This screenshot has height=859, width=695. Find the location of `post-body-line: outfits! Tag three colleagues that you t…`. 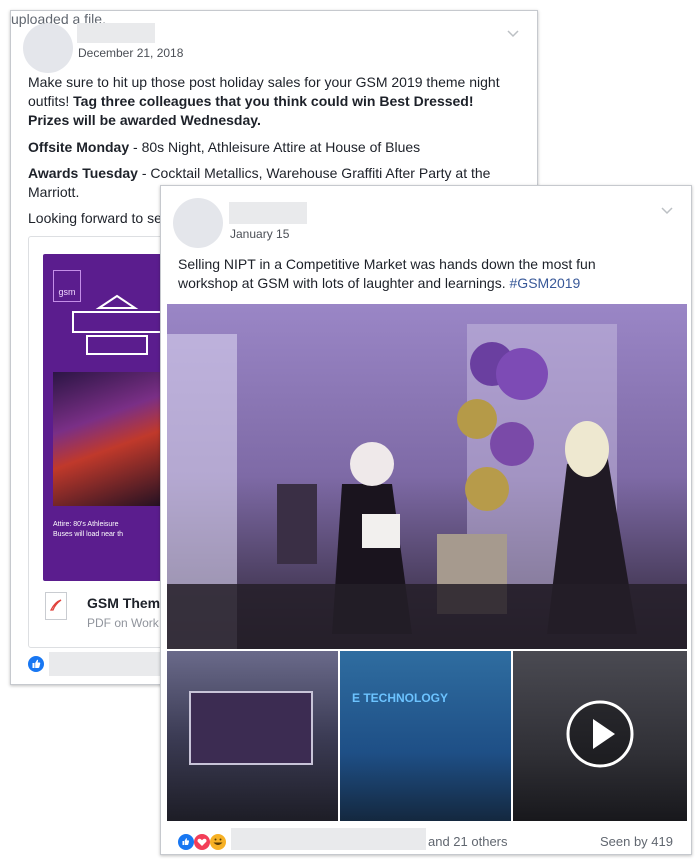

post-body-line: outfits! Tag three colleagues that you t… is located at coordinates (251, 101).